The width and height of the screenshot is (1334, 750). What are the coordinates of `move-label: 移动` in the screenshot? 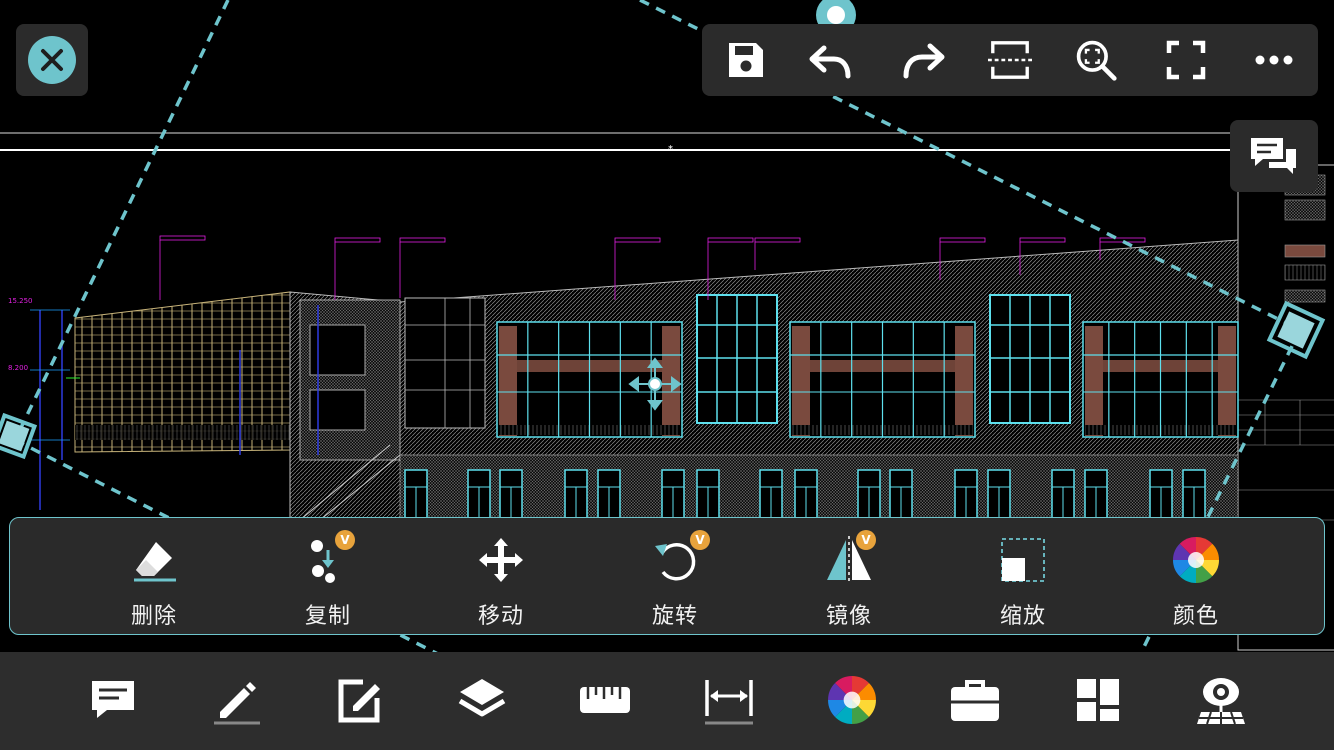 It's located at (500, 616).